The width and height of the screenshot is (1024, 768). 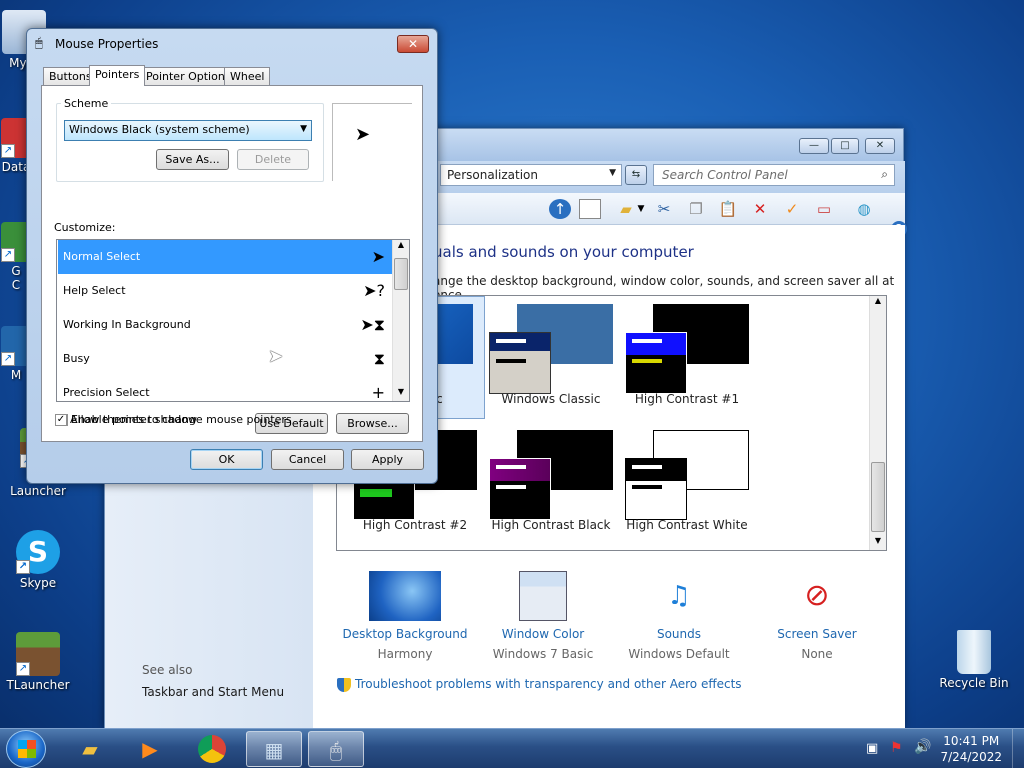 What do you see at coordinates (225, 325) in the screenshot?
I see `list-item: Working In Background ➤⧗` at bounding box center [225, 325].